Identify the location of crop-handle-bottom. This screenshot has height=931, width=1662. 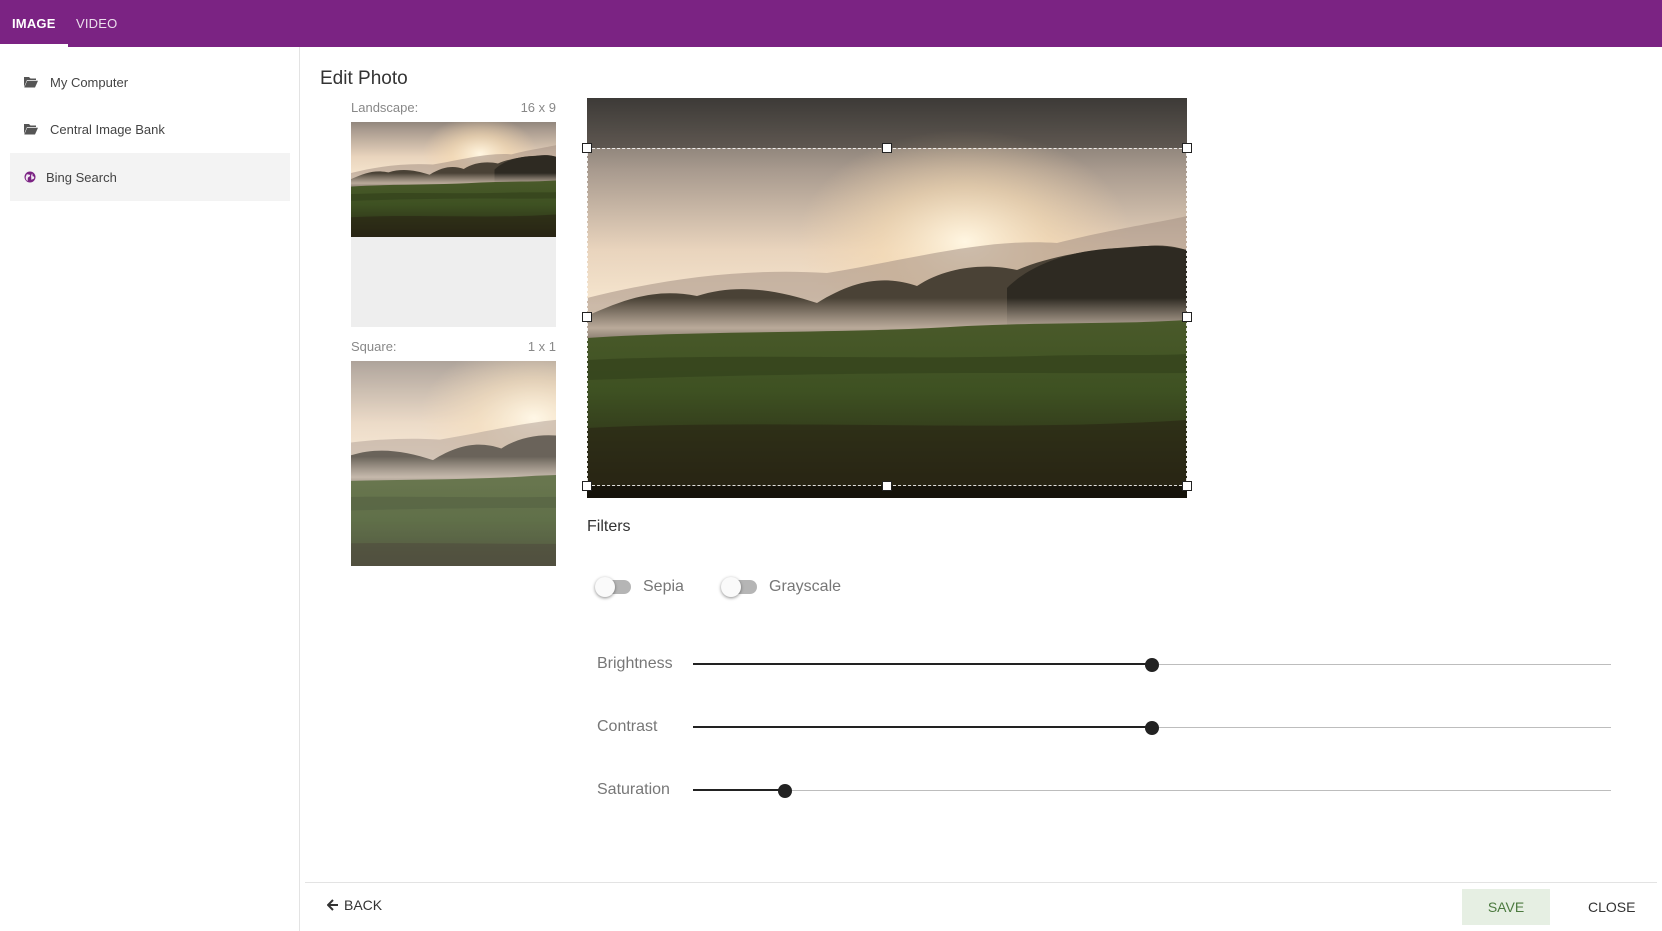
(887, 486).